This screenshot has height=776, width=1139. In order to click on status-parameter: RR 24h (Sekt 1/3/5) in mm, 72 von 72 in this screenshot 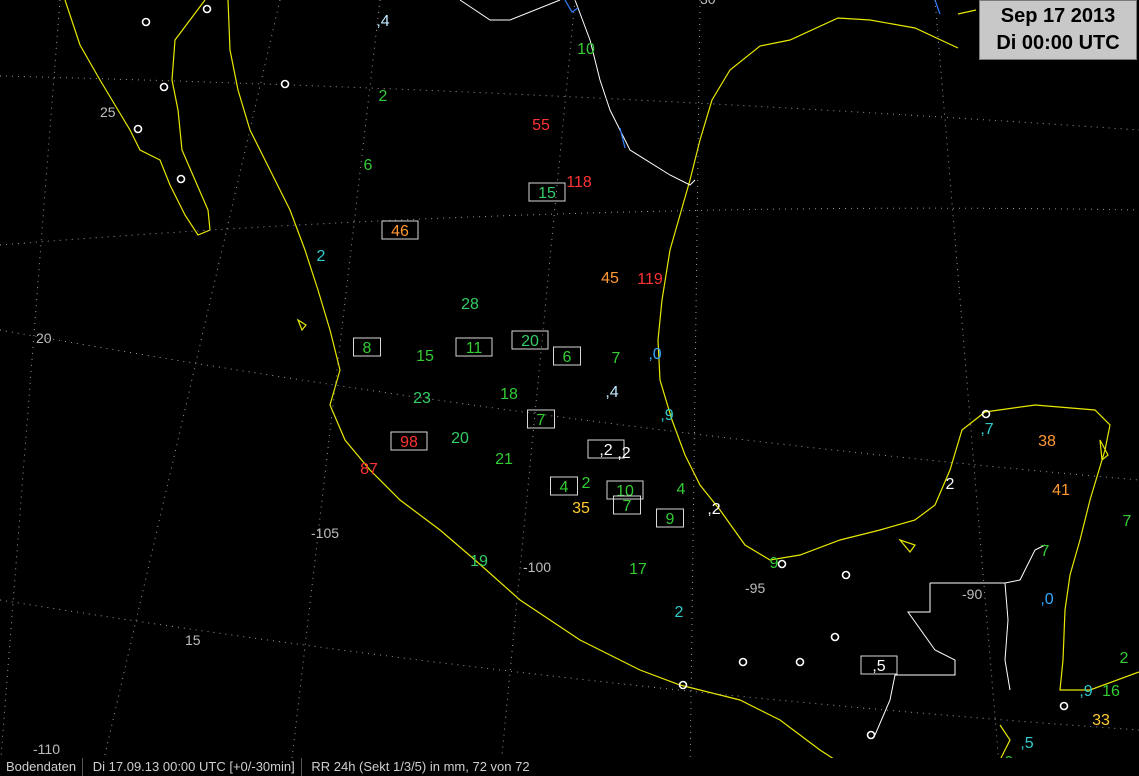, I will do `click(420, 766)`.